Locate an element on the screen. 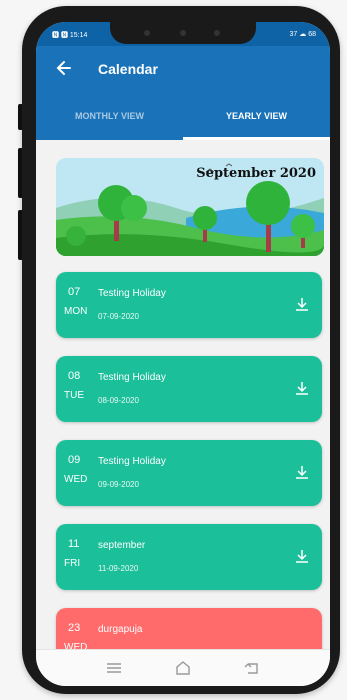  day-number: 09 is located at coordinates (74, 460).